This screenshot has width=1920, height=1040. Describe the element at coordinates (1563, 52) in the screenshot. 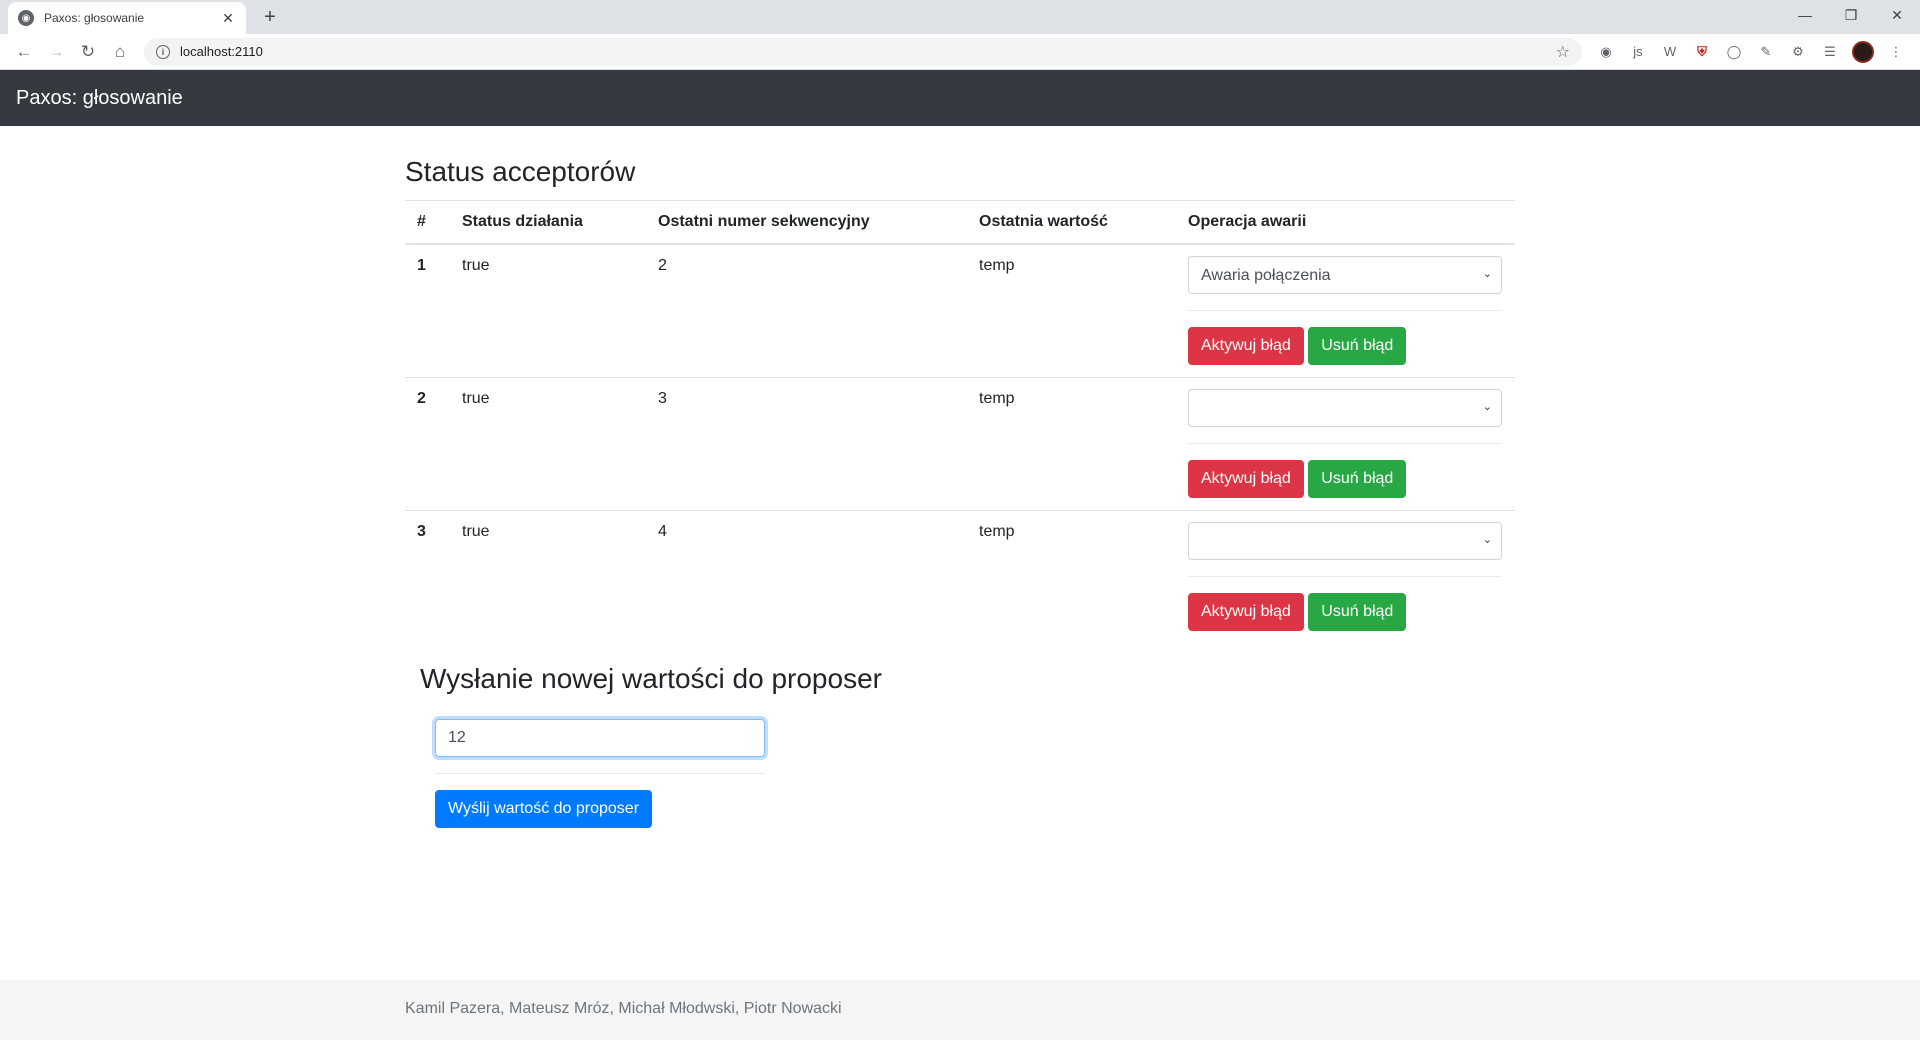

I see `bookmark-star-icon: ☆` at that location.